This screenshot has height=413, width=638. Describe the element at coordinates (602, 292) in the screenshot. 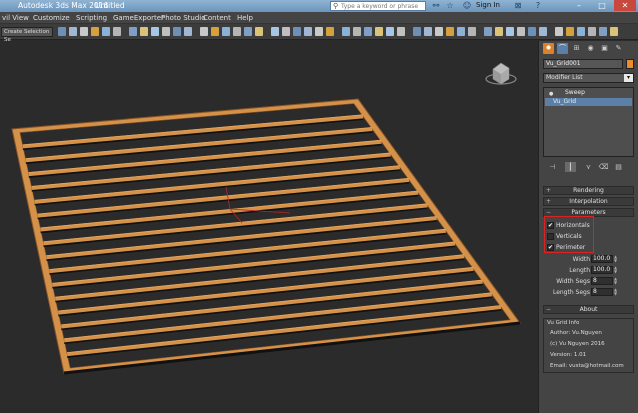

I see `length-segs-input: 8` at that location.